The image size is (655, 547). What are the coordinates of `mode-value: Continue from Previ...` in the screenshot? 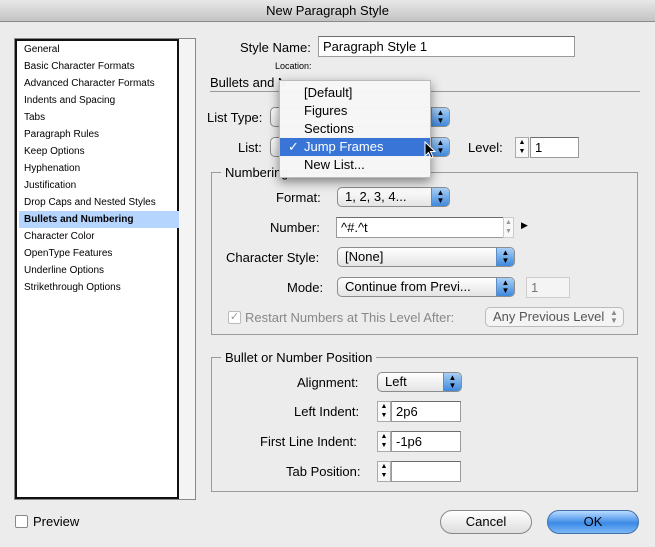 It's located at (408, 286).